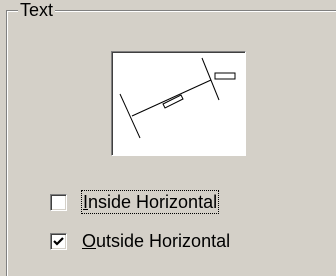 The width and height of the screenshot is (336, 276). What do you see at coordinates (89, 241) in the screenshot?
I see `outside-horizontal-mnemonic: O` at bounding box center [89, 241].